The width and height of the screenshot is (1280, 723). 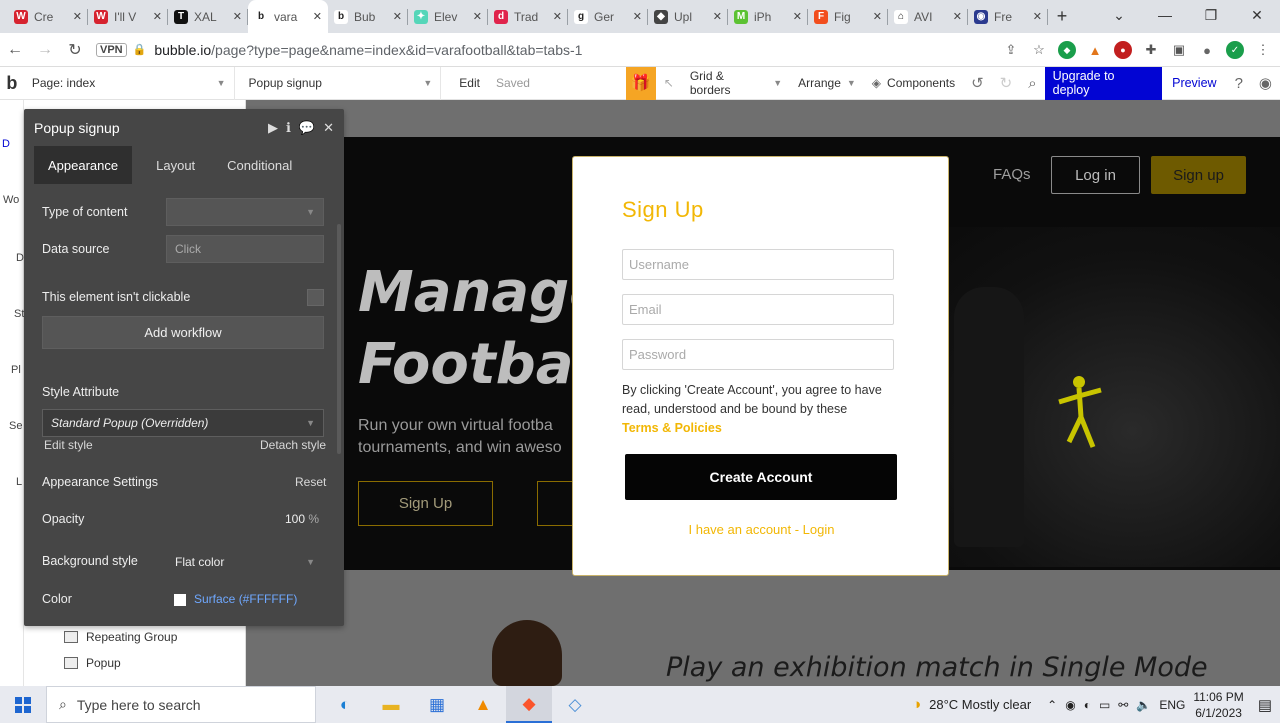 I want to click on nav-login-button: Log in, so click(x=1095, y=175).